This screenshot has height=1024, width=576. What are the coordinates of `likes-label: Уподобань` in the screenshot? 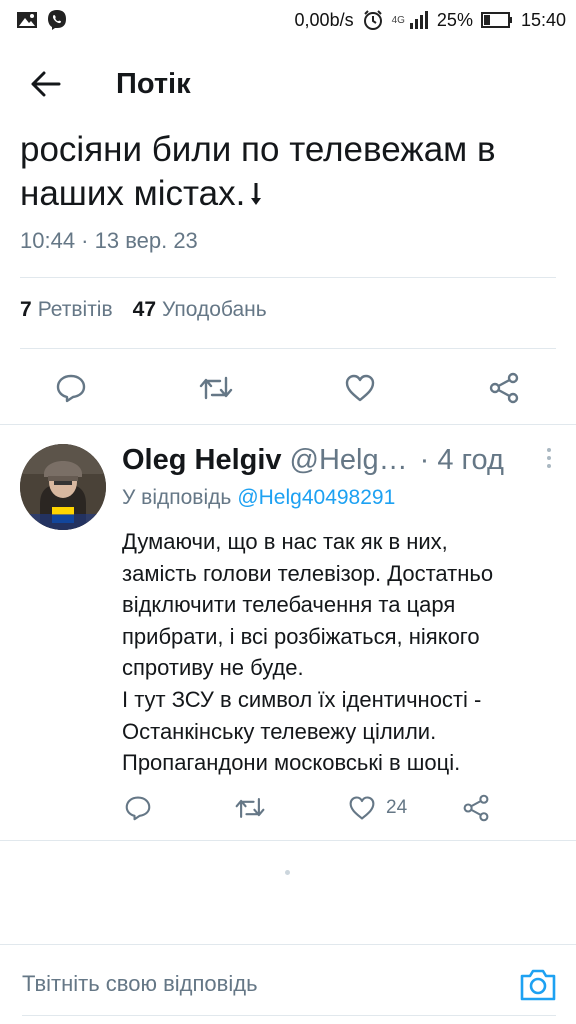 It's located at (214, 309).